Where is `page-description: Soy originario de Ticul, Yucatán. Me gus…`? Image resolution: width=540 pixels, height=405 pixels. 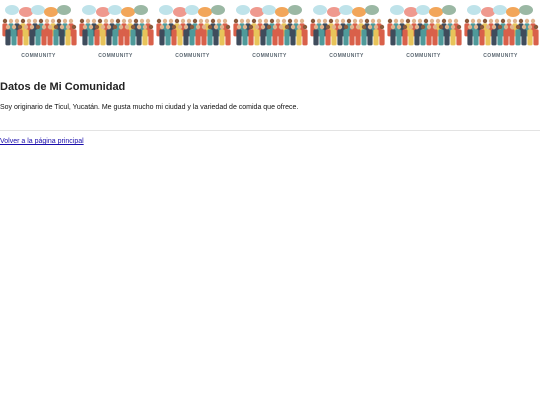
page-description: Soy originario de Ticul, Yucatán. Me gus… is located at coordinates (149, 107).